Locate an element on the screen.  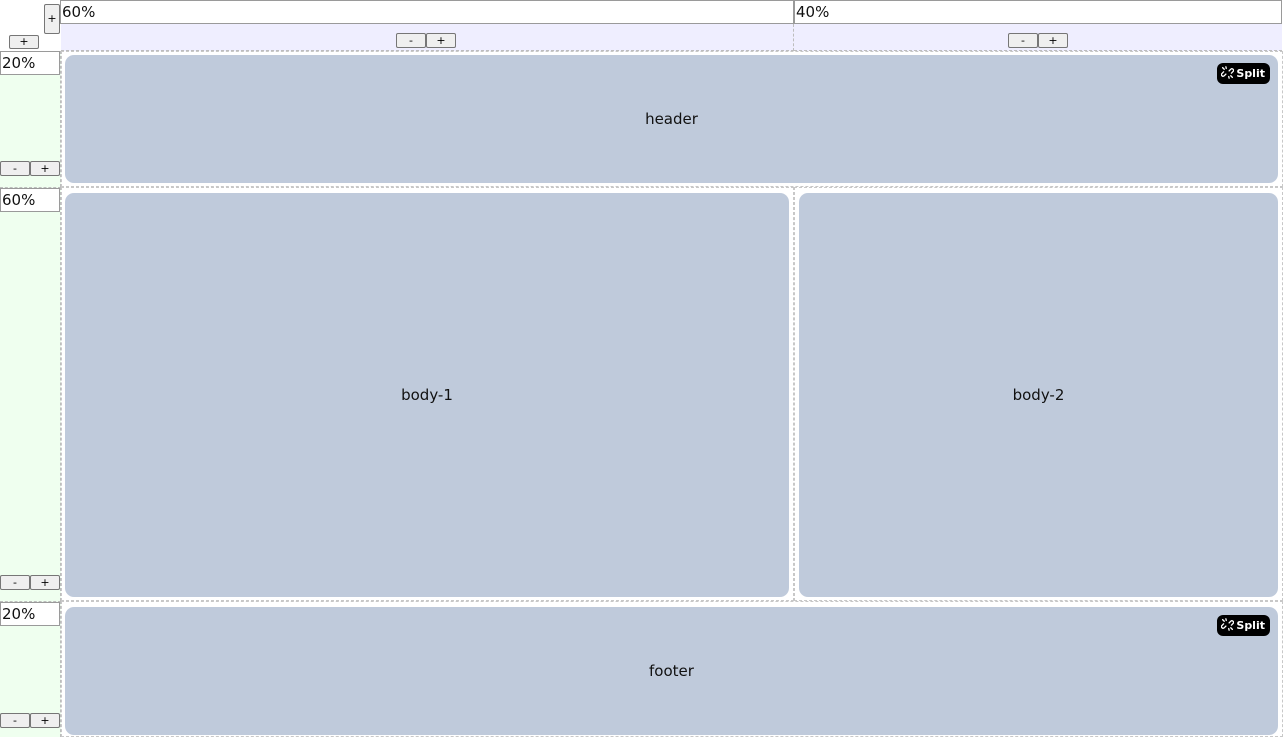
row-3-height-input is located at coordinates (30, 614).